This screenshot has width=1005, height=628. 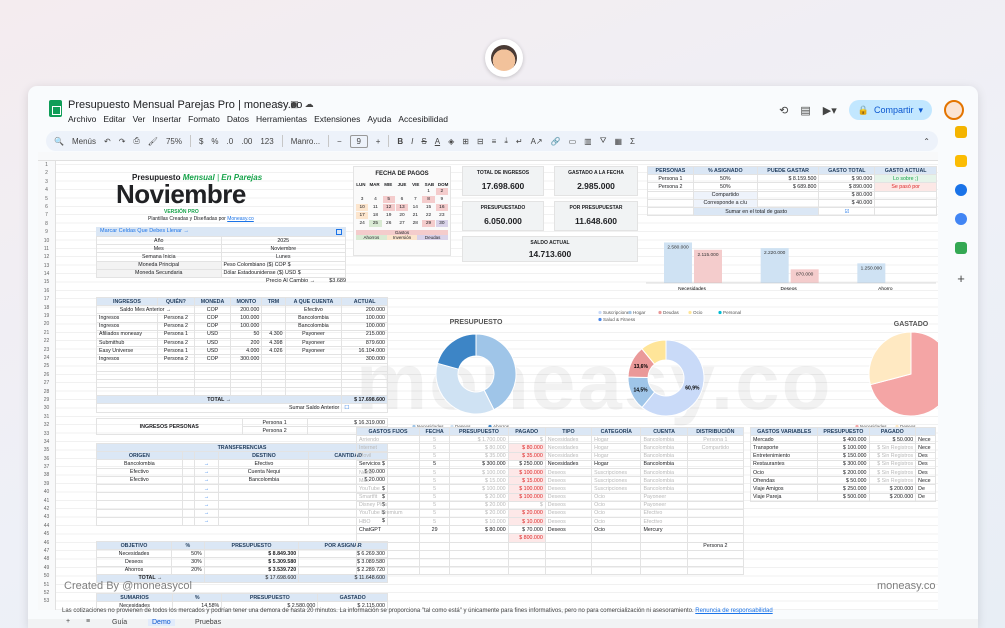 What do you see at coordinates (961, 132) in the screenshot?
I see `calendar-icon` at bounding box center [961, 132].